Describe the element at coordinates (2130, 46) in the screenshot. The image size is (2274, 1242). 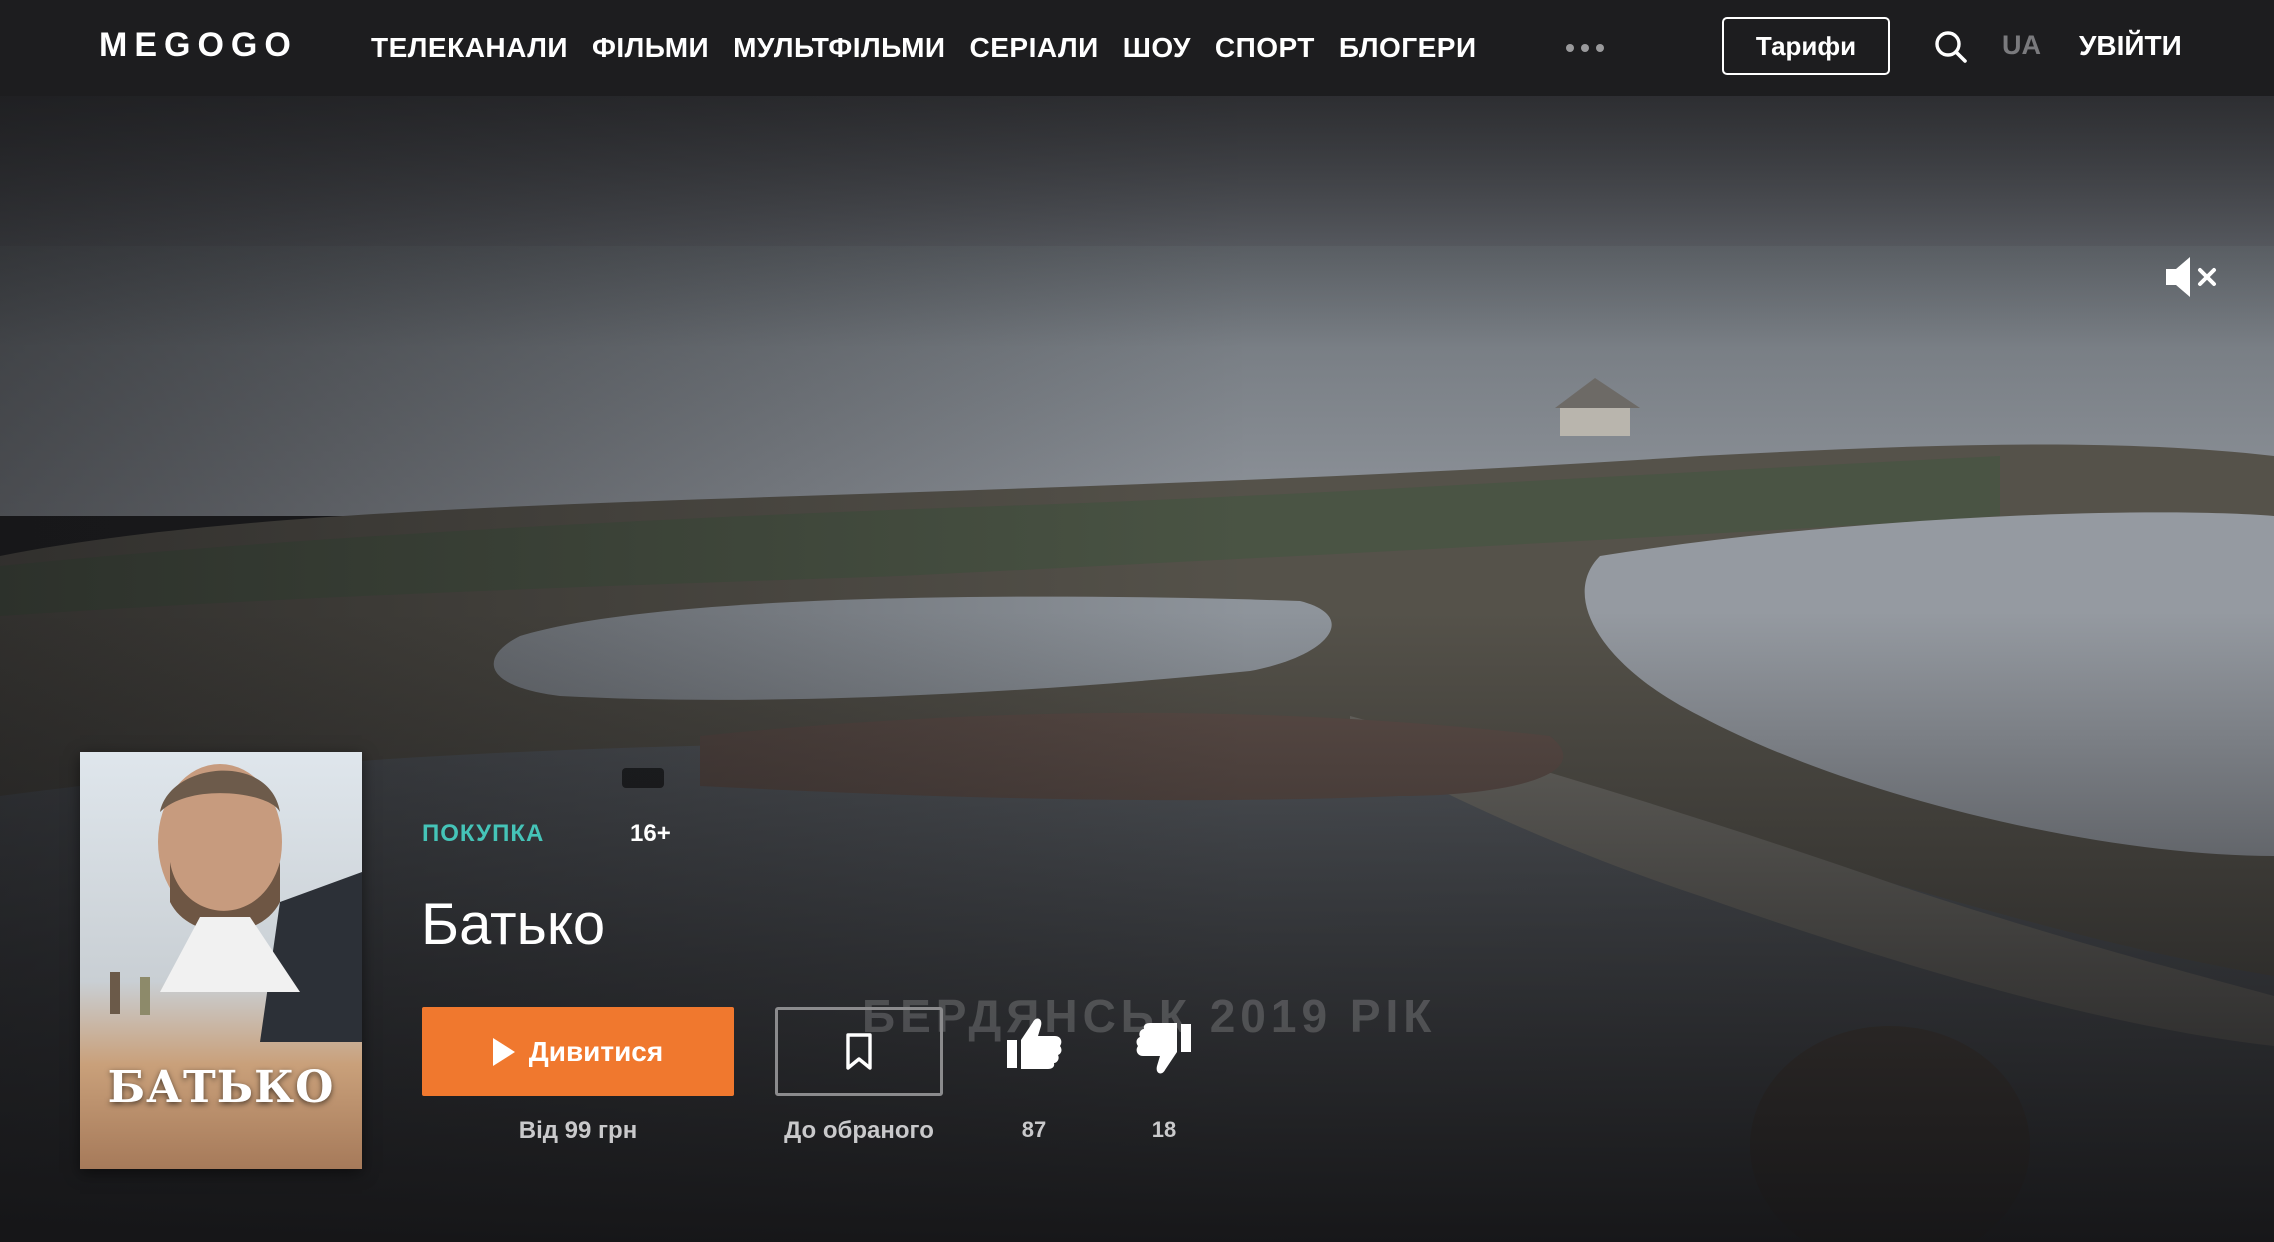
I see `login-link: УВІЙТИ` at that location.